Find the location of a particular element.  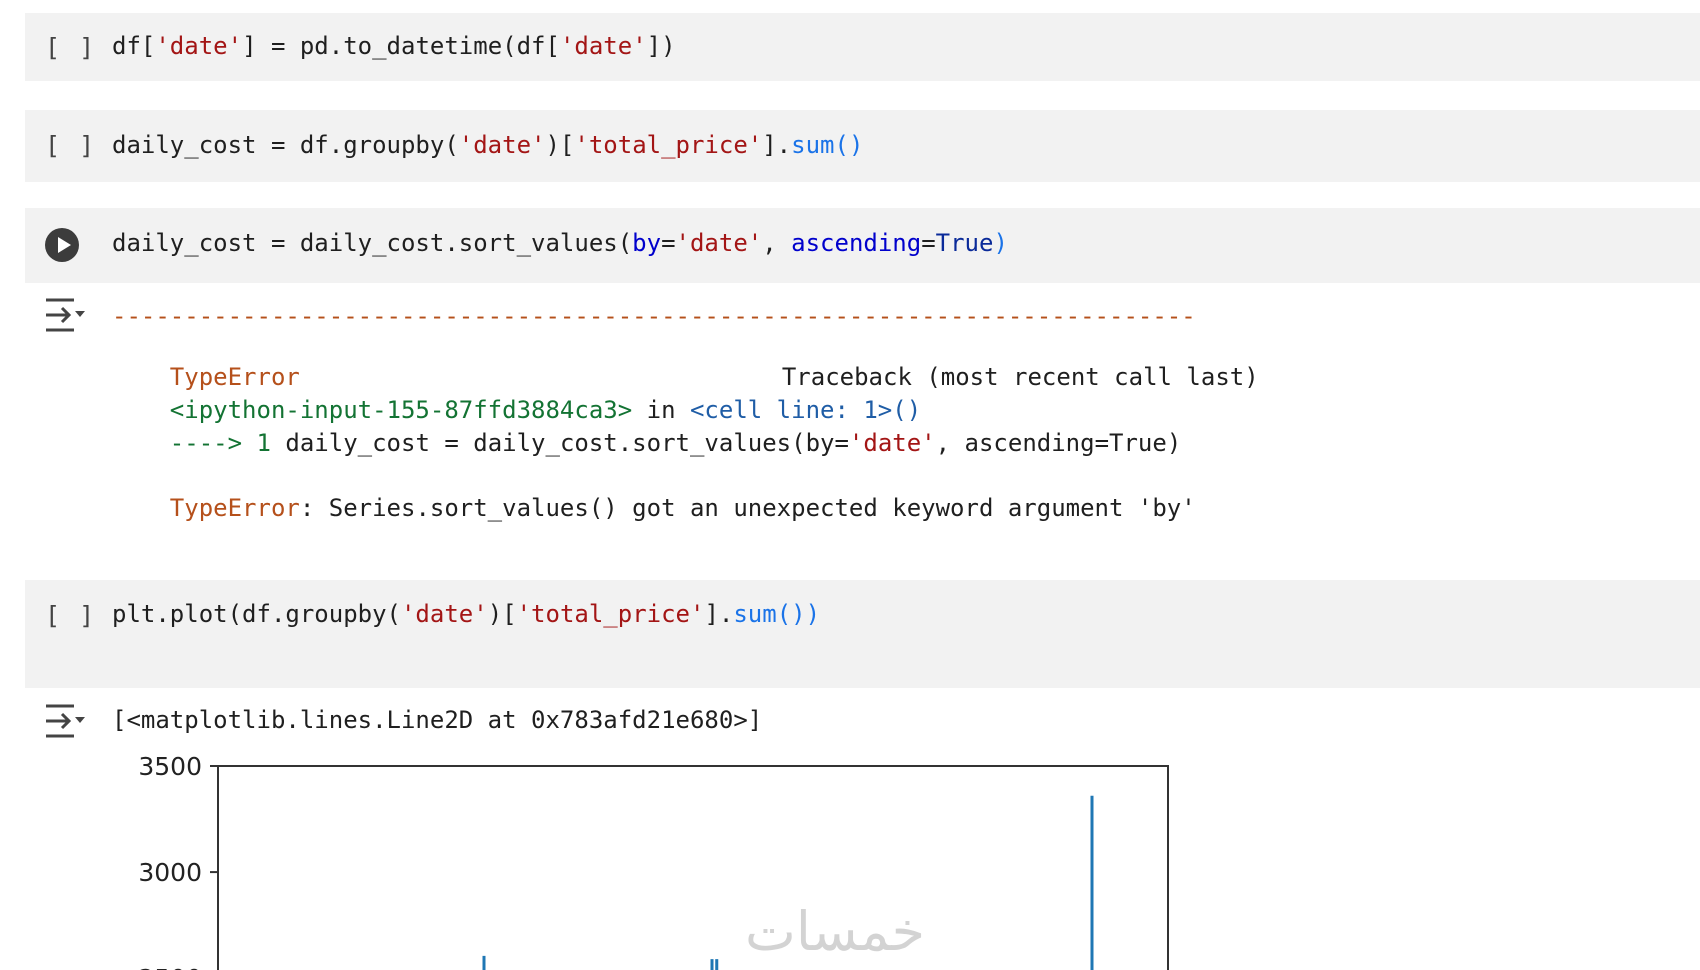

plot-frame is located at coordinates (693, 867).